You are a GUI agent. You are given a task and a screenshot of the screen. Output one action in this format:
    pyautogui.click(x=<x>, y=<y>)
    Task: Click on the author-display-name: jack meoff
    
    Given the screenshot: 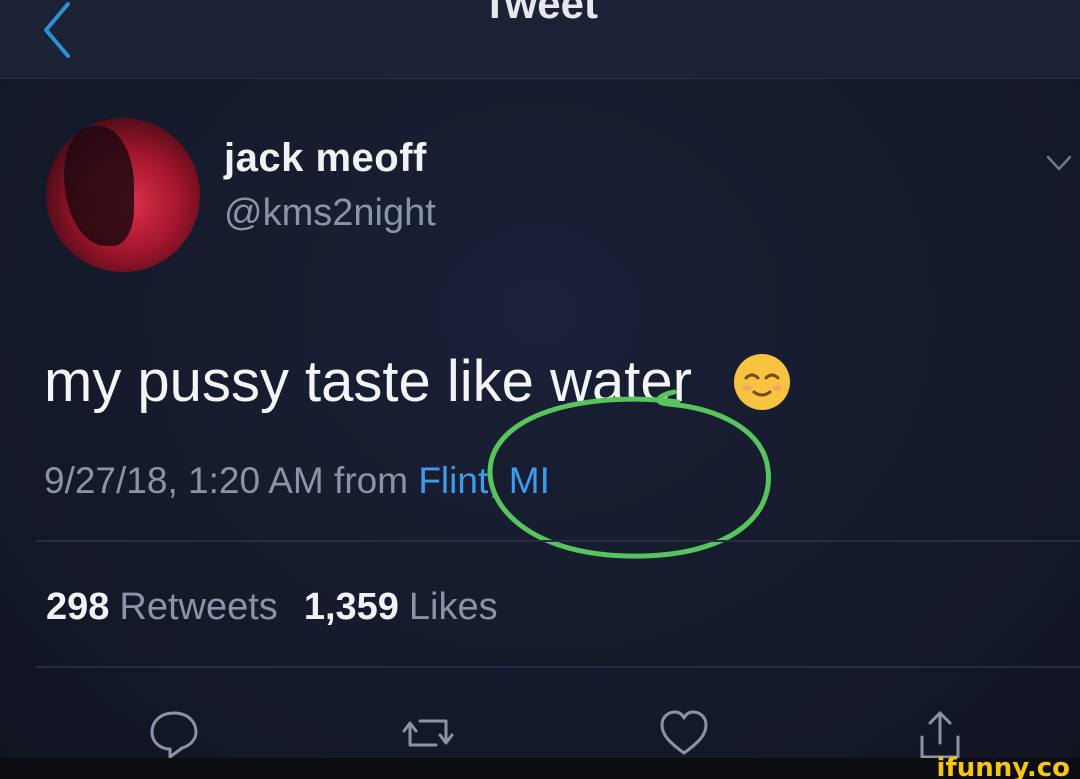 What is the action you would take?
    pyautogui.click(x=325, y=158)
    